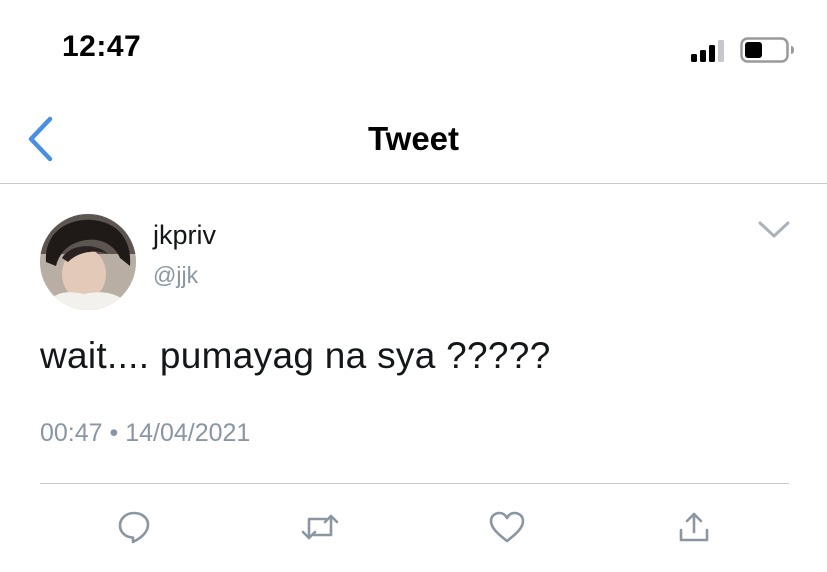  Describe the element at coordinates (295, 355) in the screenshot. I see `tweet-text: wait.... pumayag na sya ?????` at that location.